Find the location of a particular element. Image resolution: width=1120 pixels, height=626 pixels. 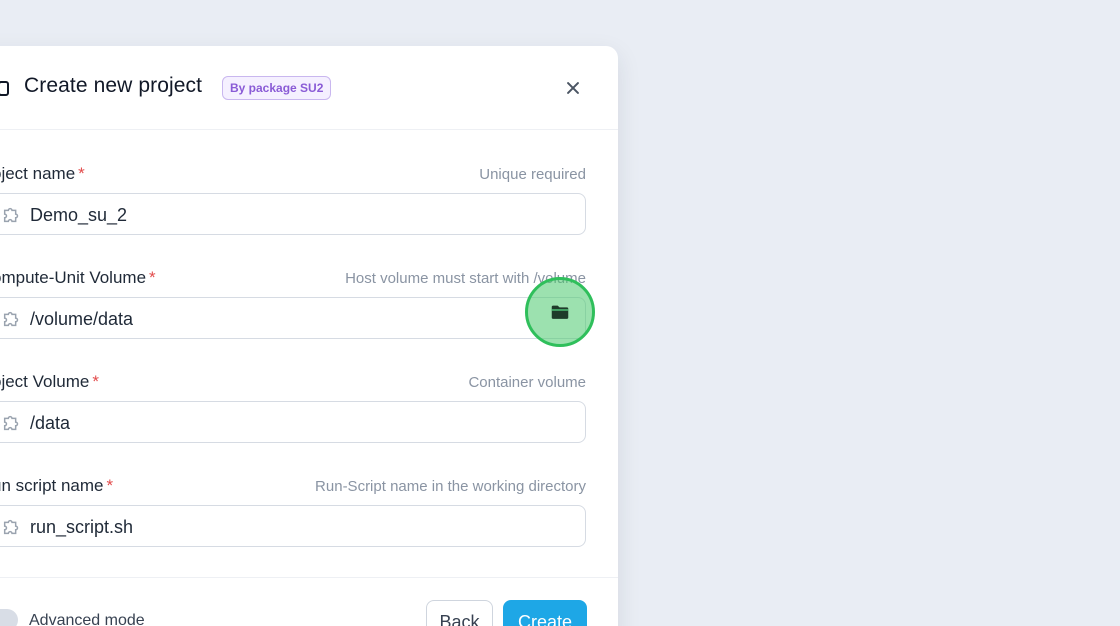

advanced-mode-label: Advanced mode is located at coordinates (87, 619).